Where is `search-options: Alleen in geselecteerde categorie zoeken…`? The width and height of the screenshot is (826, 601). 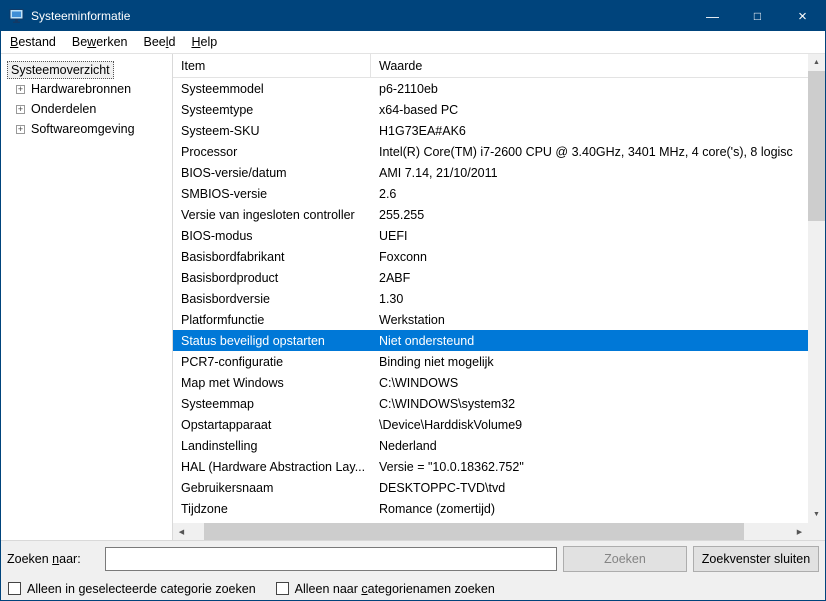
search-options: Alleen in geselecteerde categorie zoeken… is located at coordinates (413, 588).